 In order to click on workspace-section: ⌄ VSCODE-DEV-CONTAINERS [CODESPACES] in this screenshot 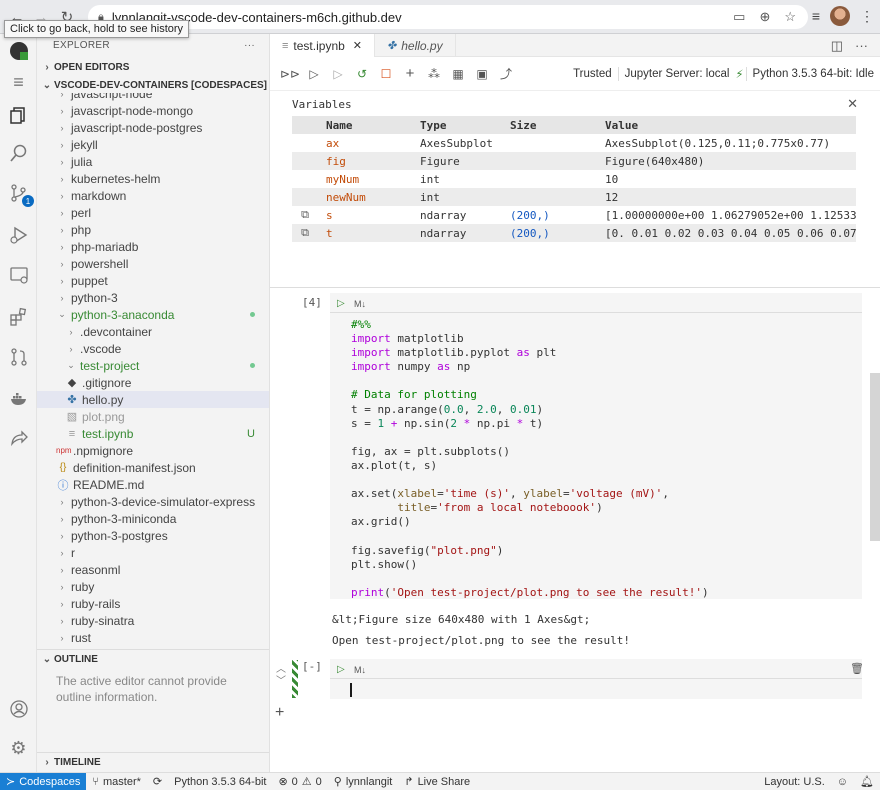, I will do `click(153, 85)`.